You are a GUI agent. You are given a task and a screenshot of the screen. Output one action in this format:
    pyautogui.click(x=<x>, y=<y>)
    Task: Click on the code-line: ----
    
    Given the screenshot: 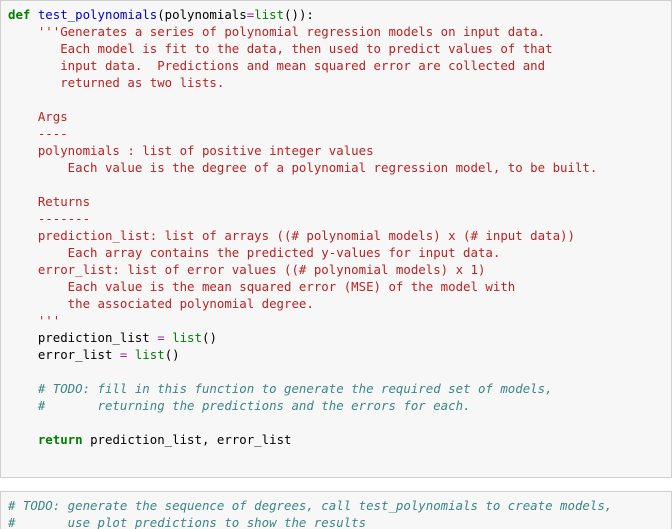 What is the action you would take?
    pyautogui.click(x=339, y=133)
    